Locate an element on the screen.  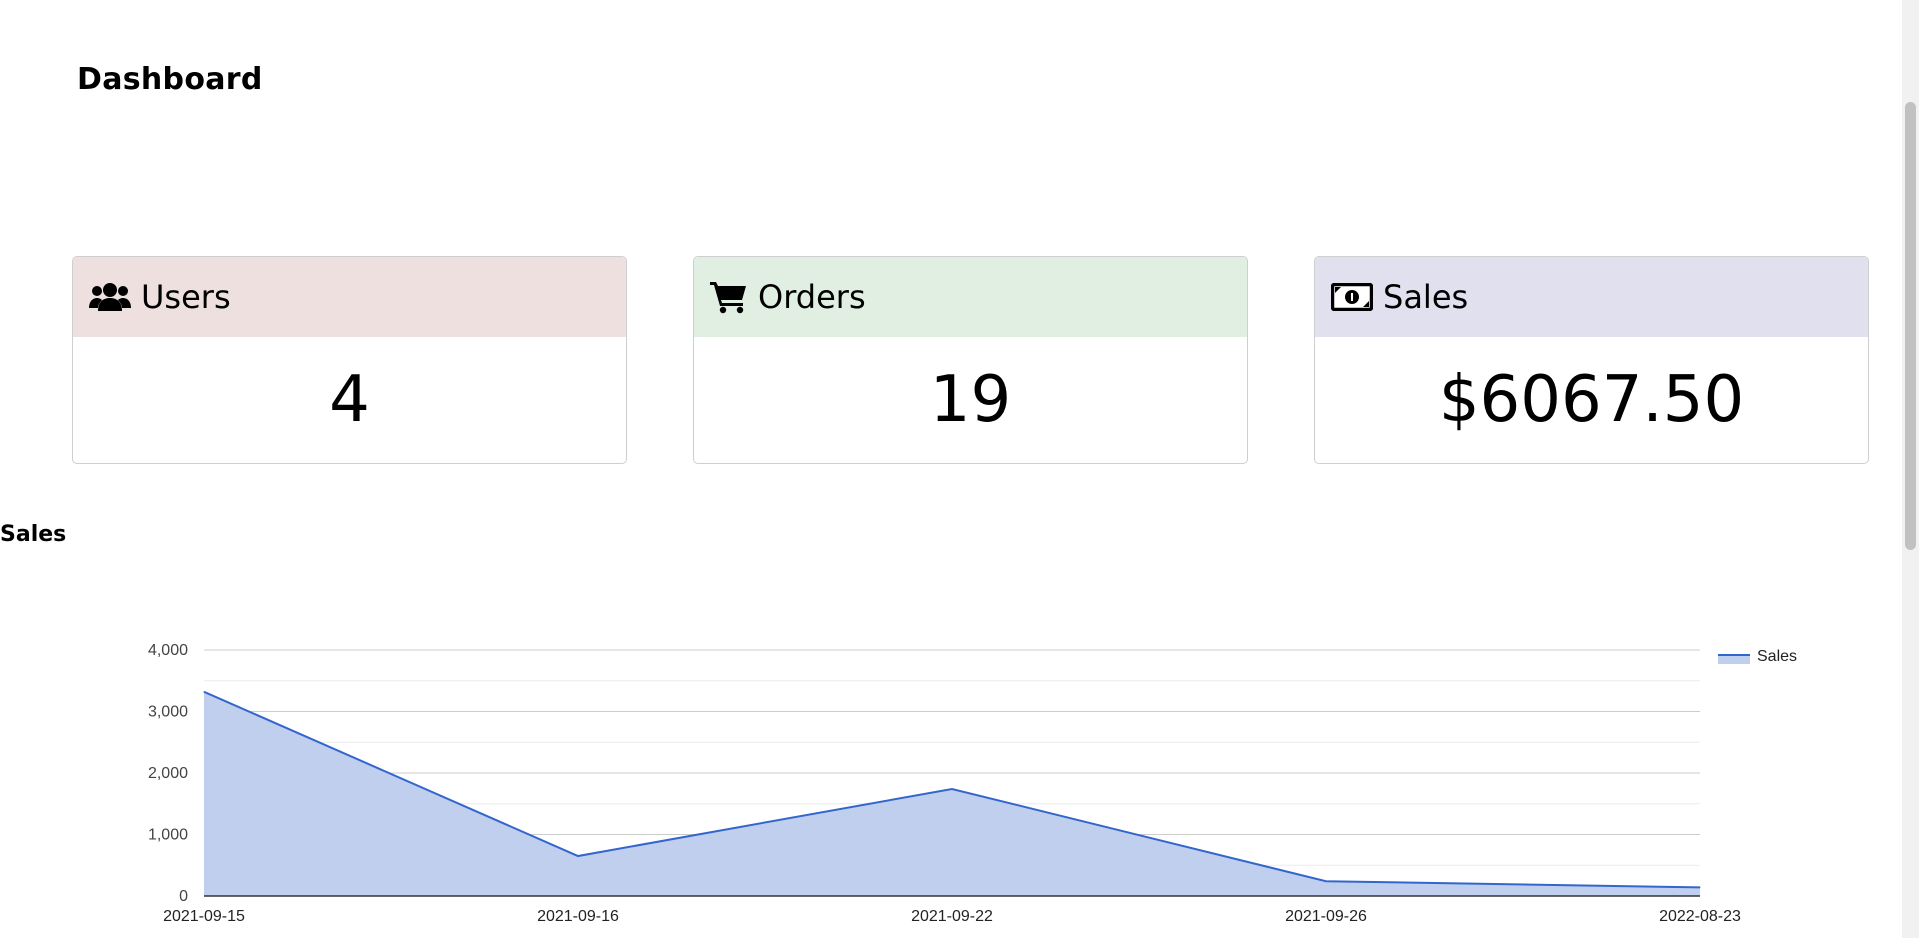
sales-total: $6067.50 is located at coordinates (1591, 400).